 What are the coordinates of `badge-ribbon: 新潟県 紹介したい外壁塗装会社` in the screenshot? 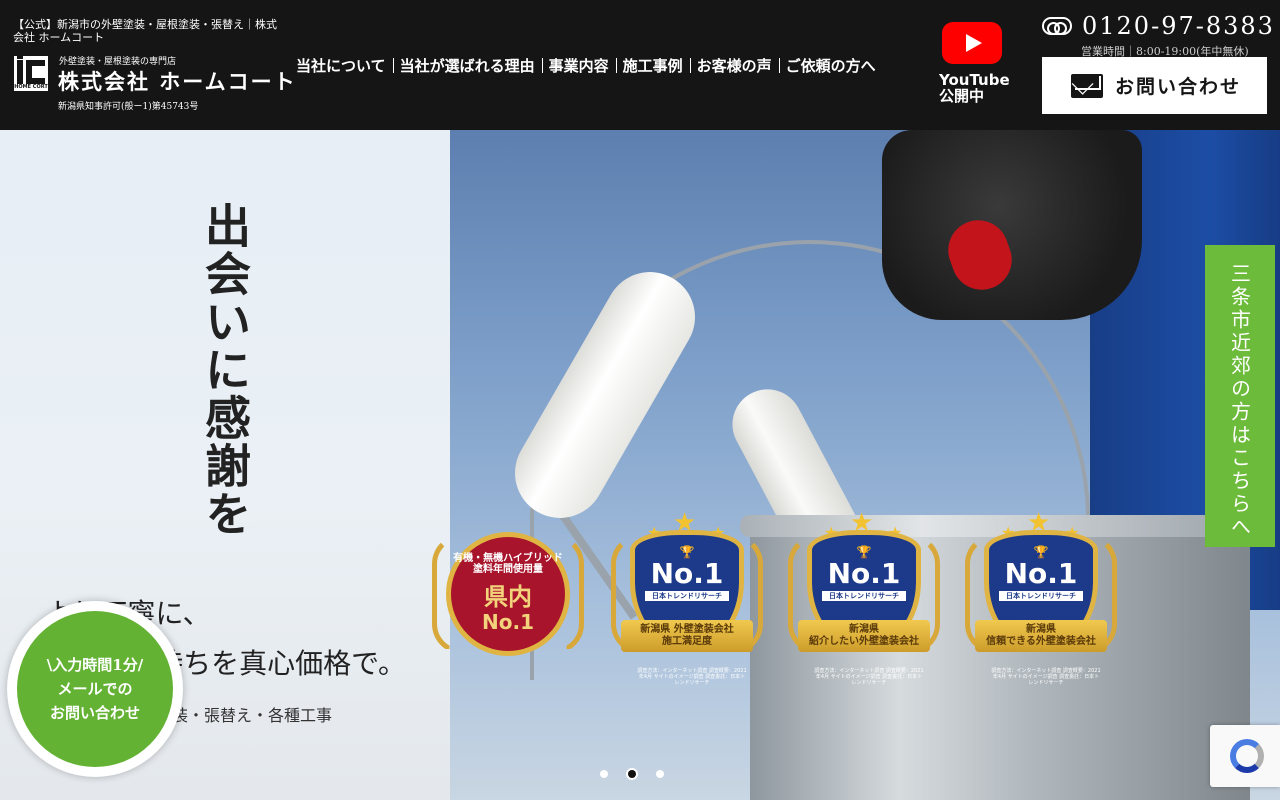 It's located at (864, 636).